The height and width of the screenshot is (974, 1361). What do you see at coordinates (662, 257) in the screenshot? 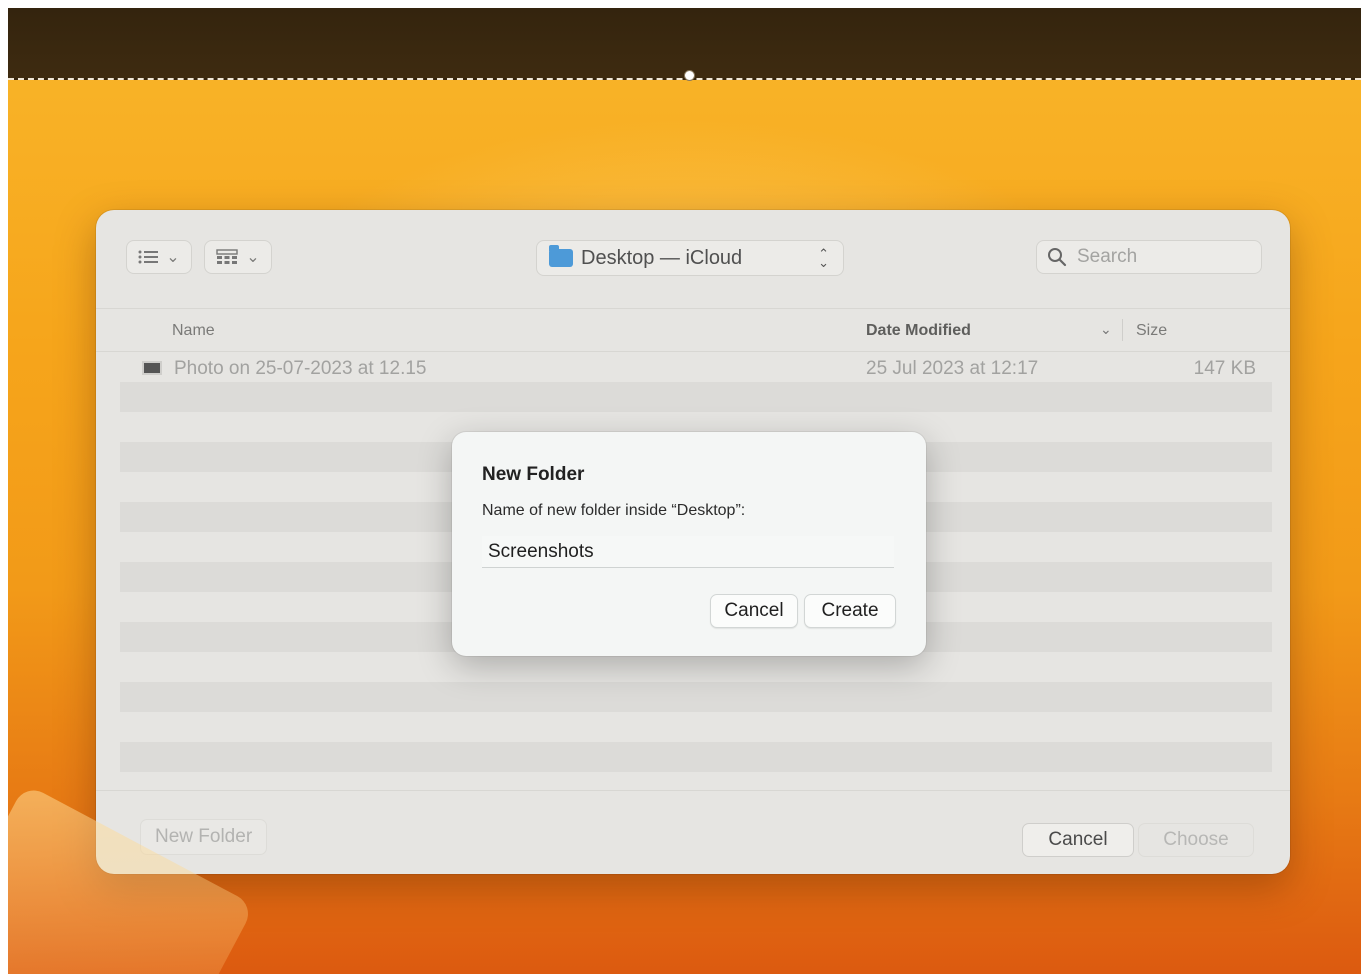
I see `location-label: Desktop — iCloud` at bounding box center [662, 257].